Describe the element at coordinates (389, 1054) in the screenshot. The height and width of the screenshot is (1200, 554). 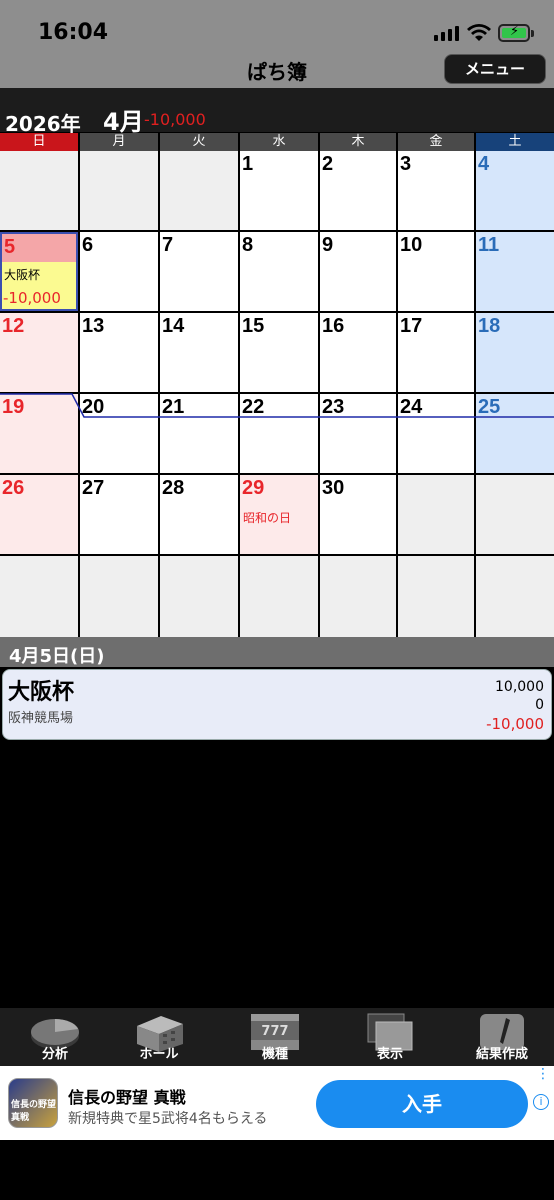
I see `tab-label: 表示` at that location.